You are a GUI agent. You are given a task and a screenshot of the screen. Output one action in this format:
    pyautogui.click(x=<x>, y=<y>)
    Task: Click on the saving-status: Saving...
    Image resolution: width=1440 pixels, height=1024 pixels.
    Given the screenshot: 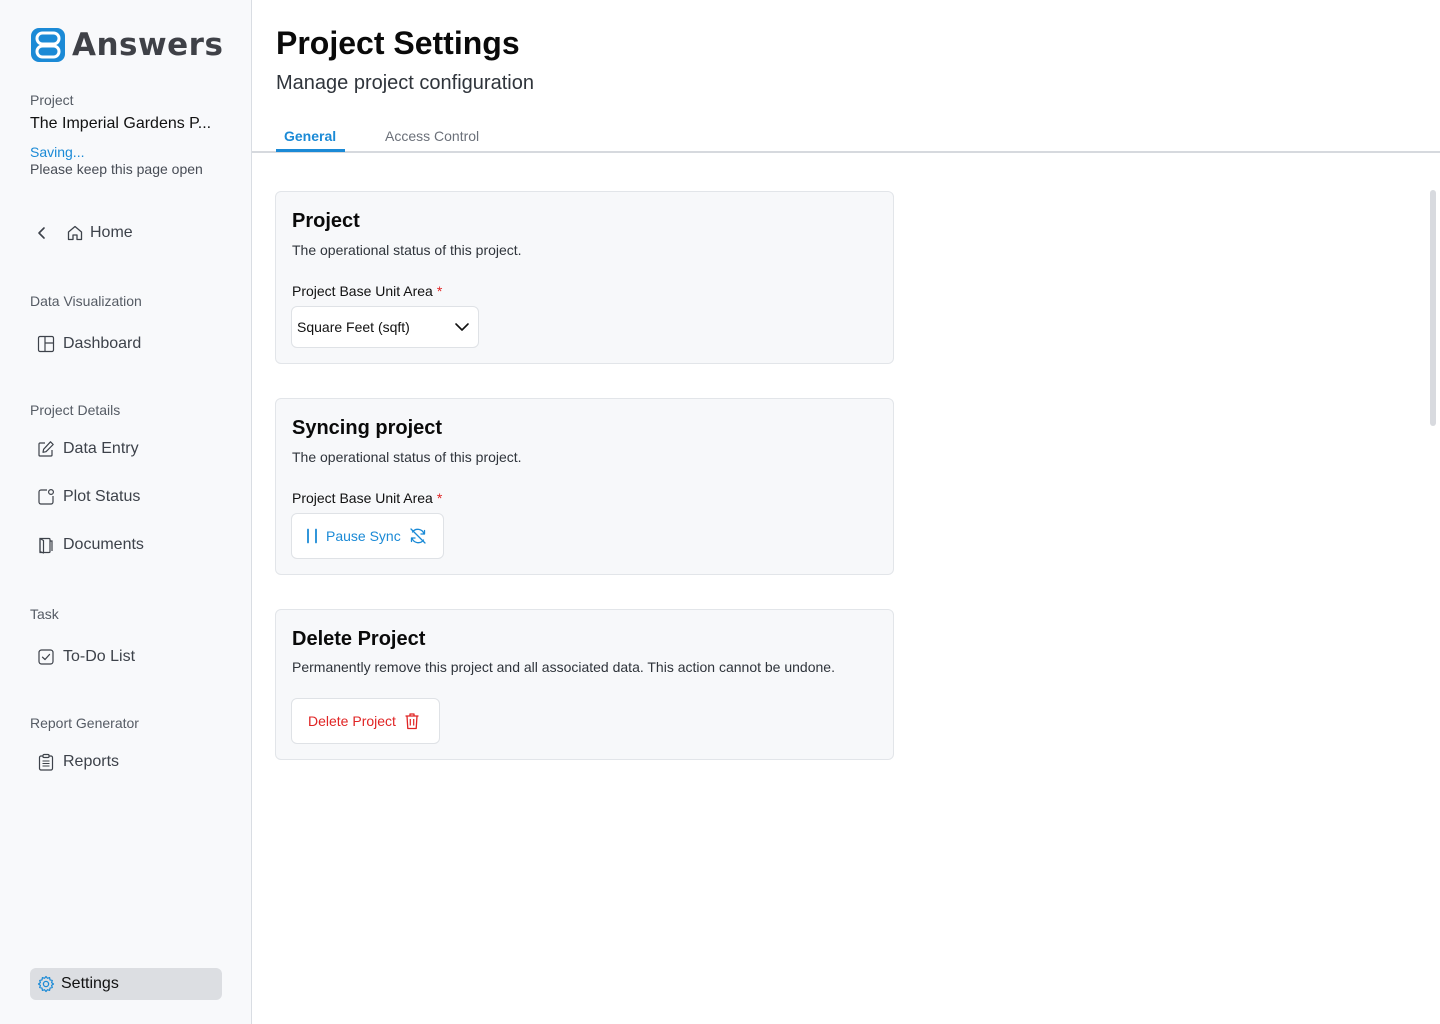 What is the action you would take?
    pyautogui.click(x=57, y=152)
    